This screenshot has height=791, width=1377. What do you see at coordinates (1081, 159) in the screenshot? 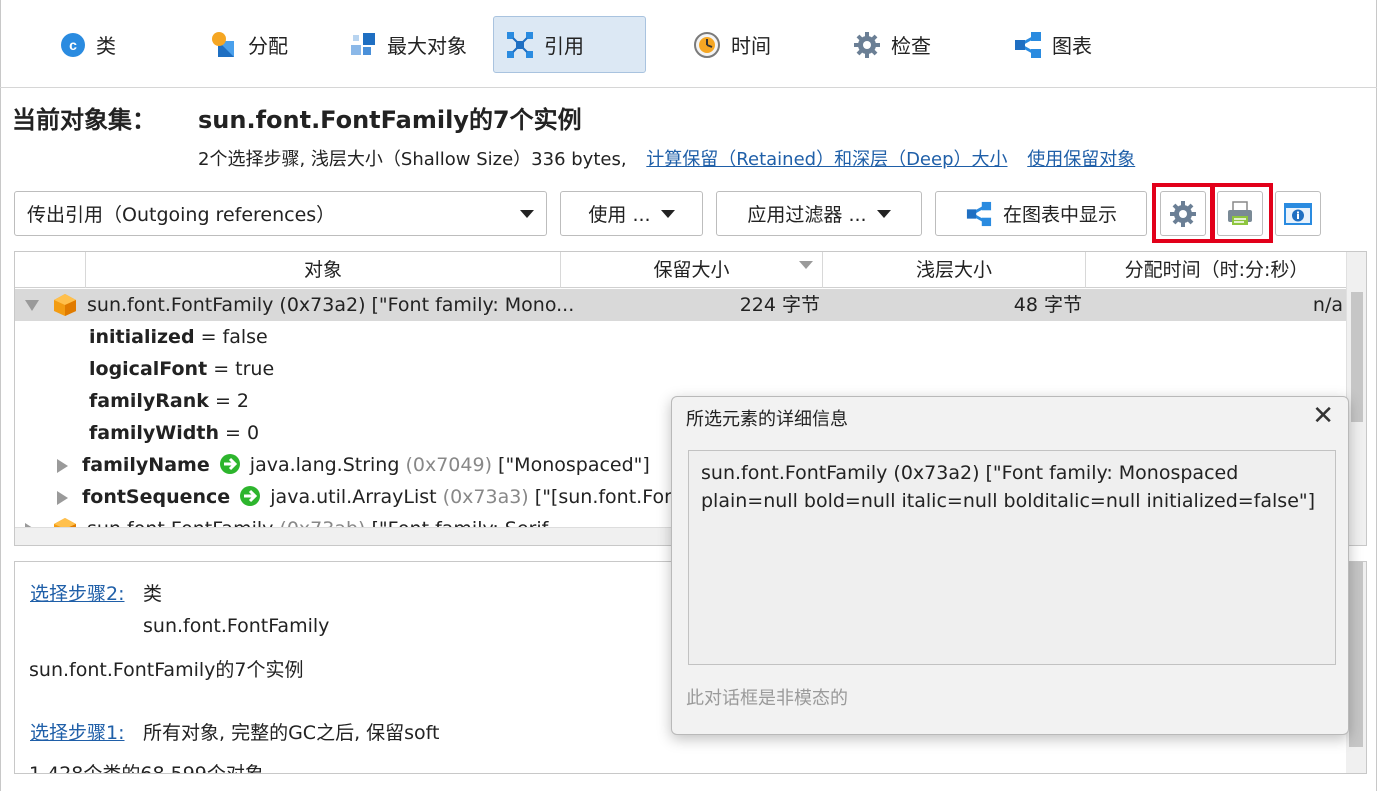
I see `use-retained-link: 使用保留对象` at bounding box center [1081, 159].